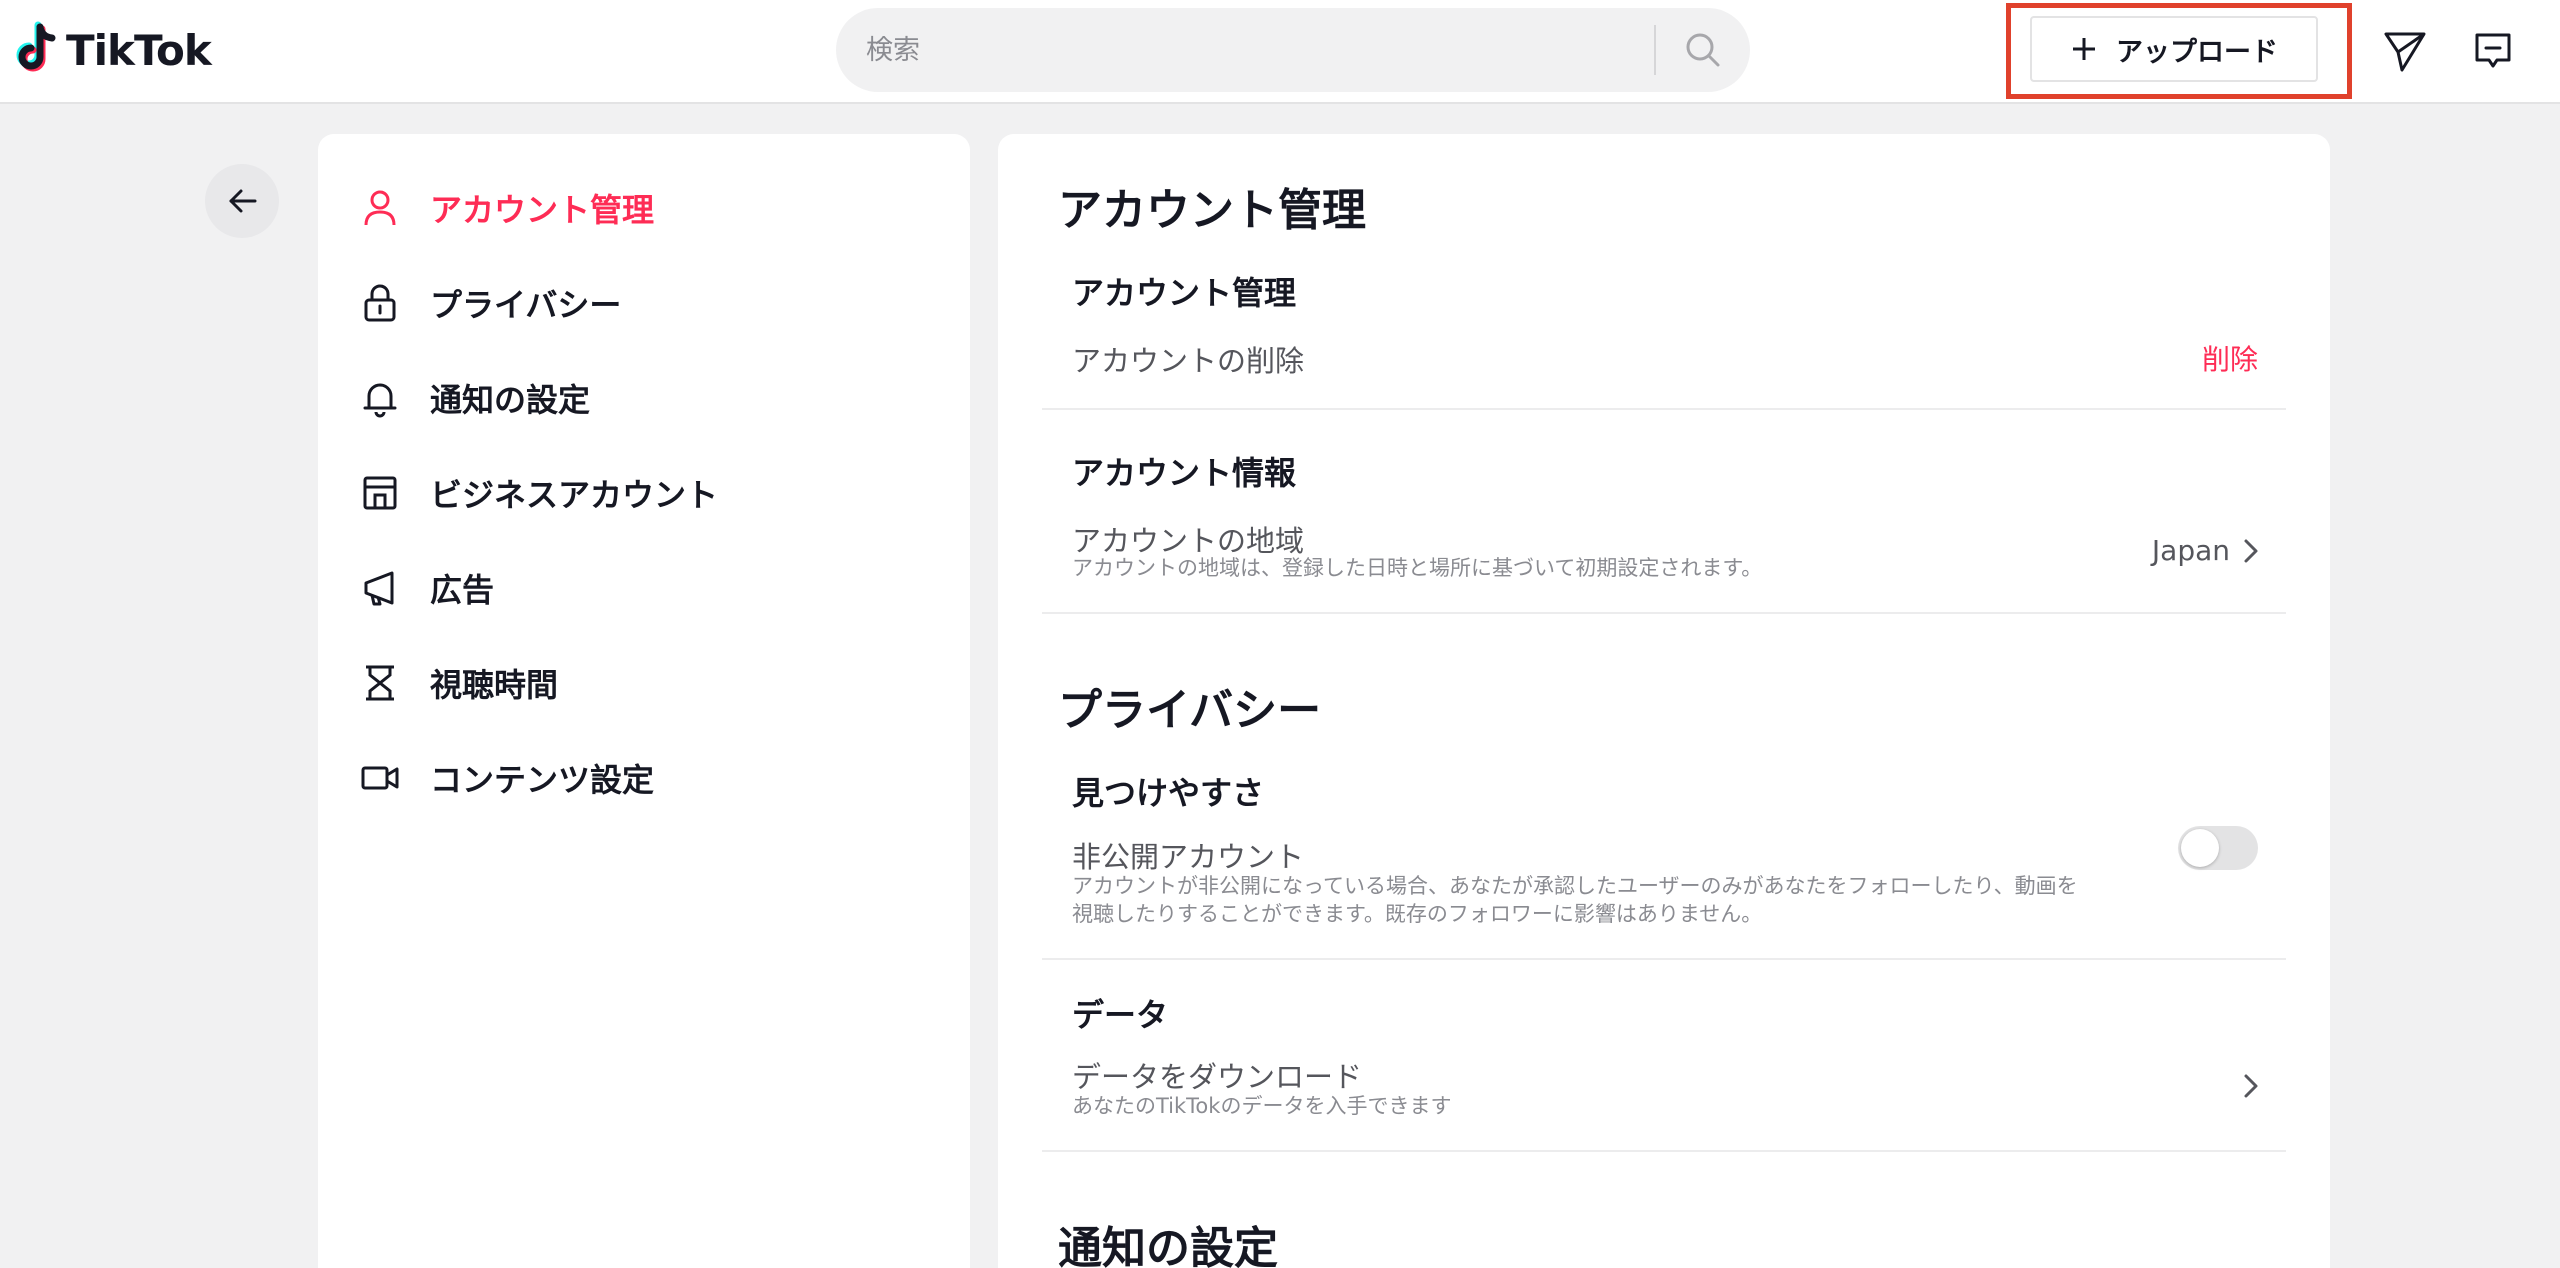  I want to click on sidebar-item-label: アカウント管理, so click(542, 210).